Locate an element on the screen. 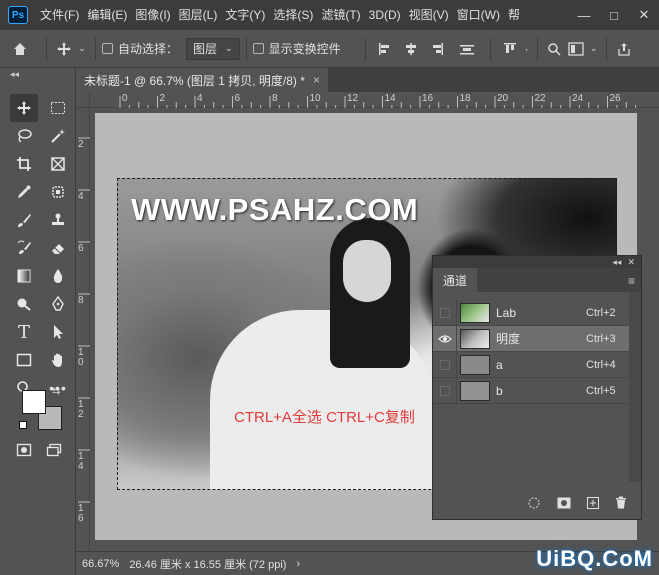 This screenshot has height=575, width=659. workspace-icon is located at coordinates (576, 48).